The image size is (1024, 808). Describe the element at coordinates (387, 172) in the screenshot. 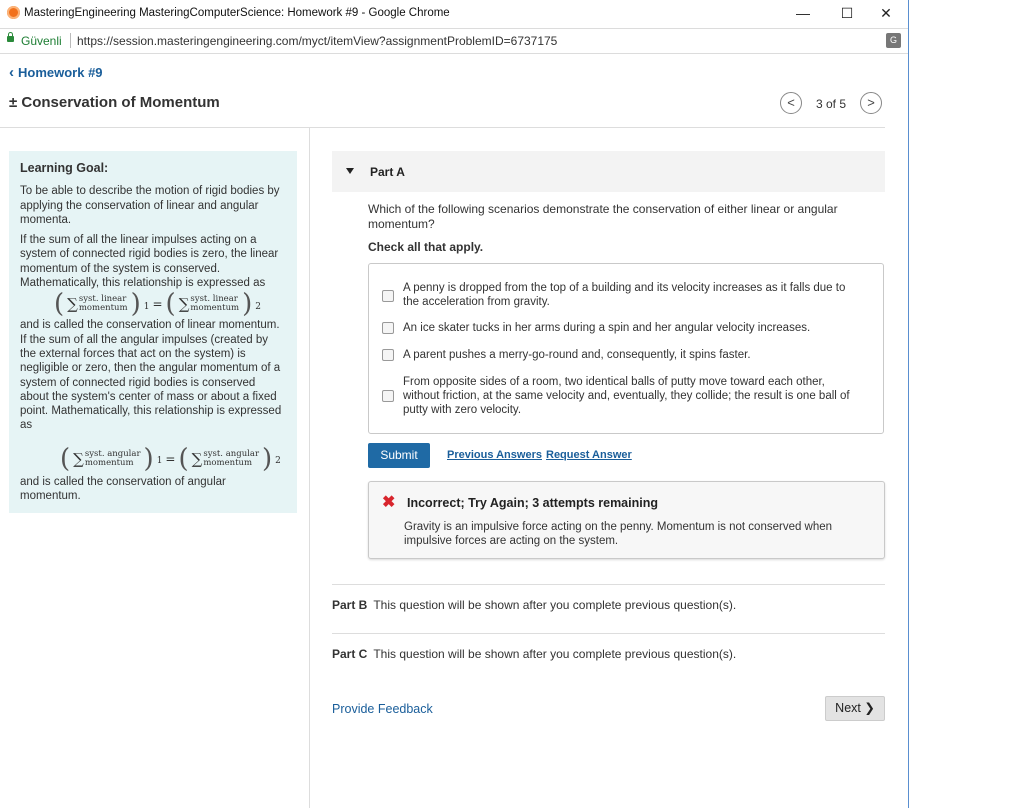

I see `part-a-label: Part A` at that location.